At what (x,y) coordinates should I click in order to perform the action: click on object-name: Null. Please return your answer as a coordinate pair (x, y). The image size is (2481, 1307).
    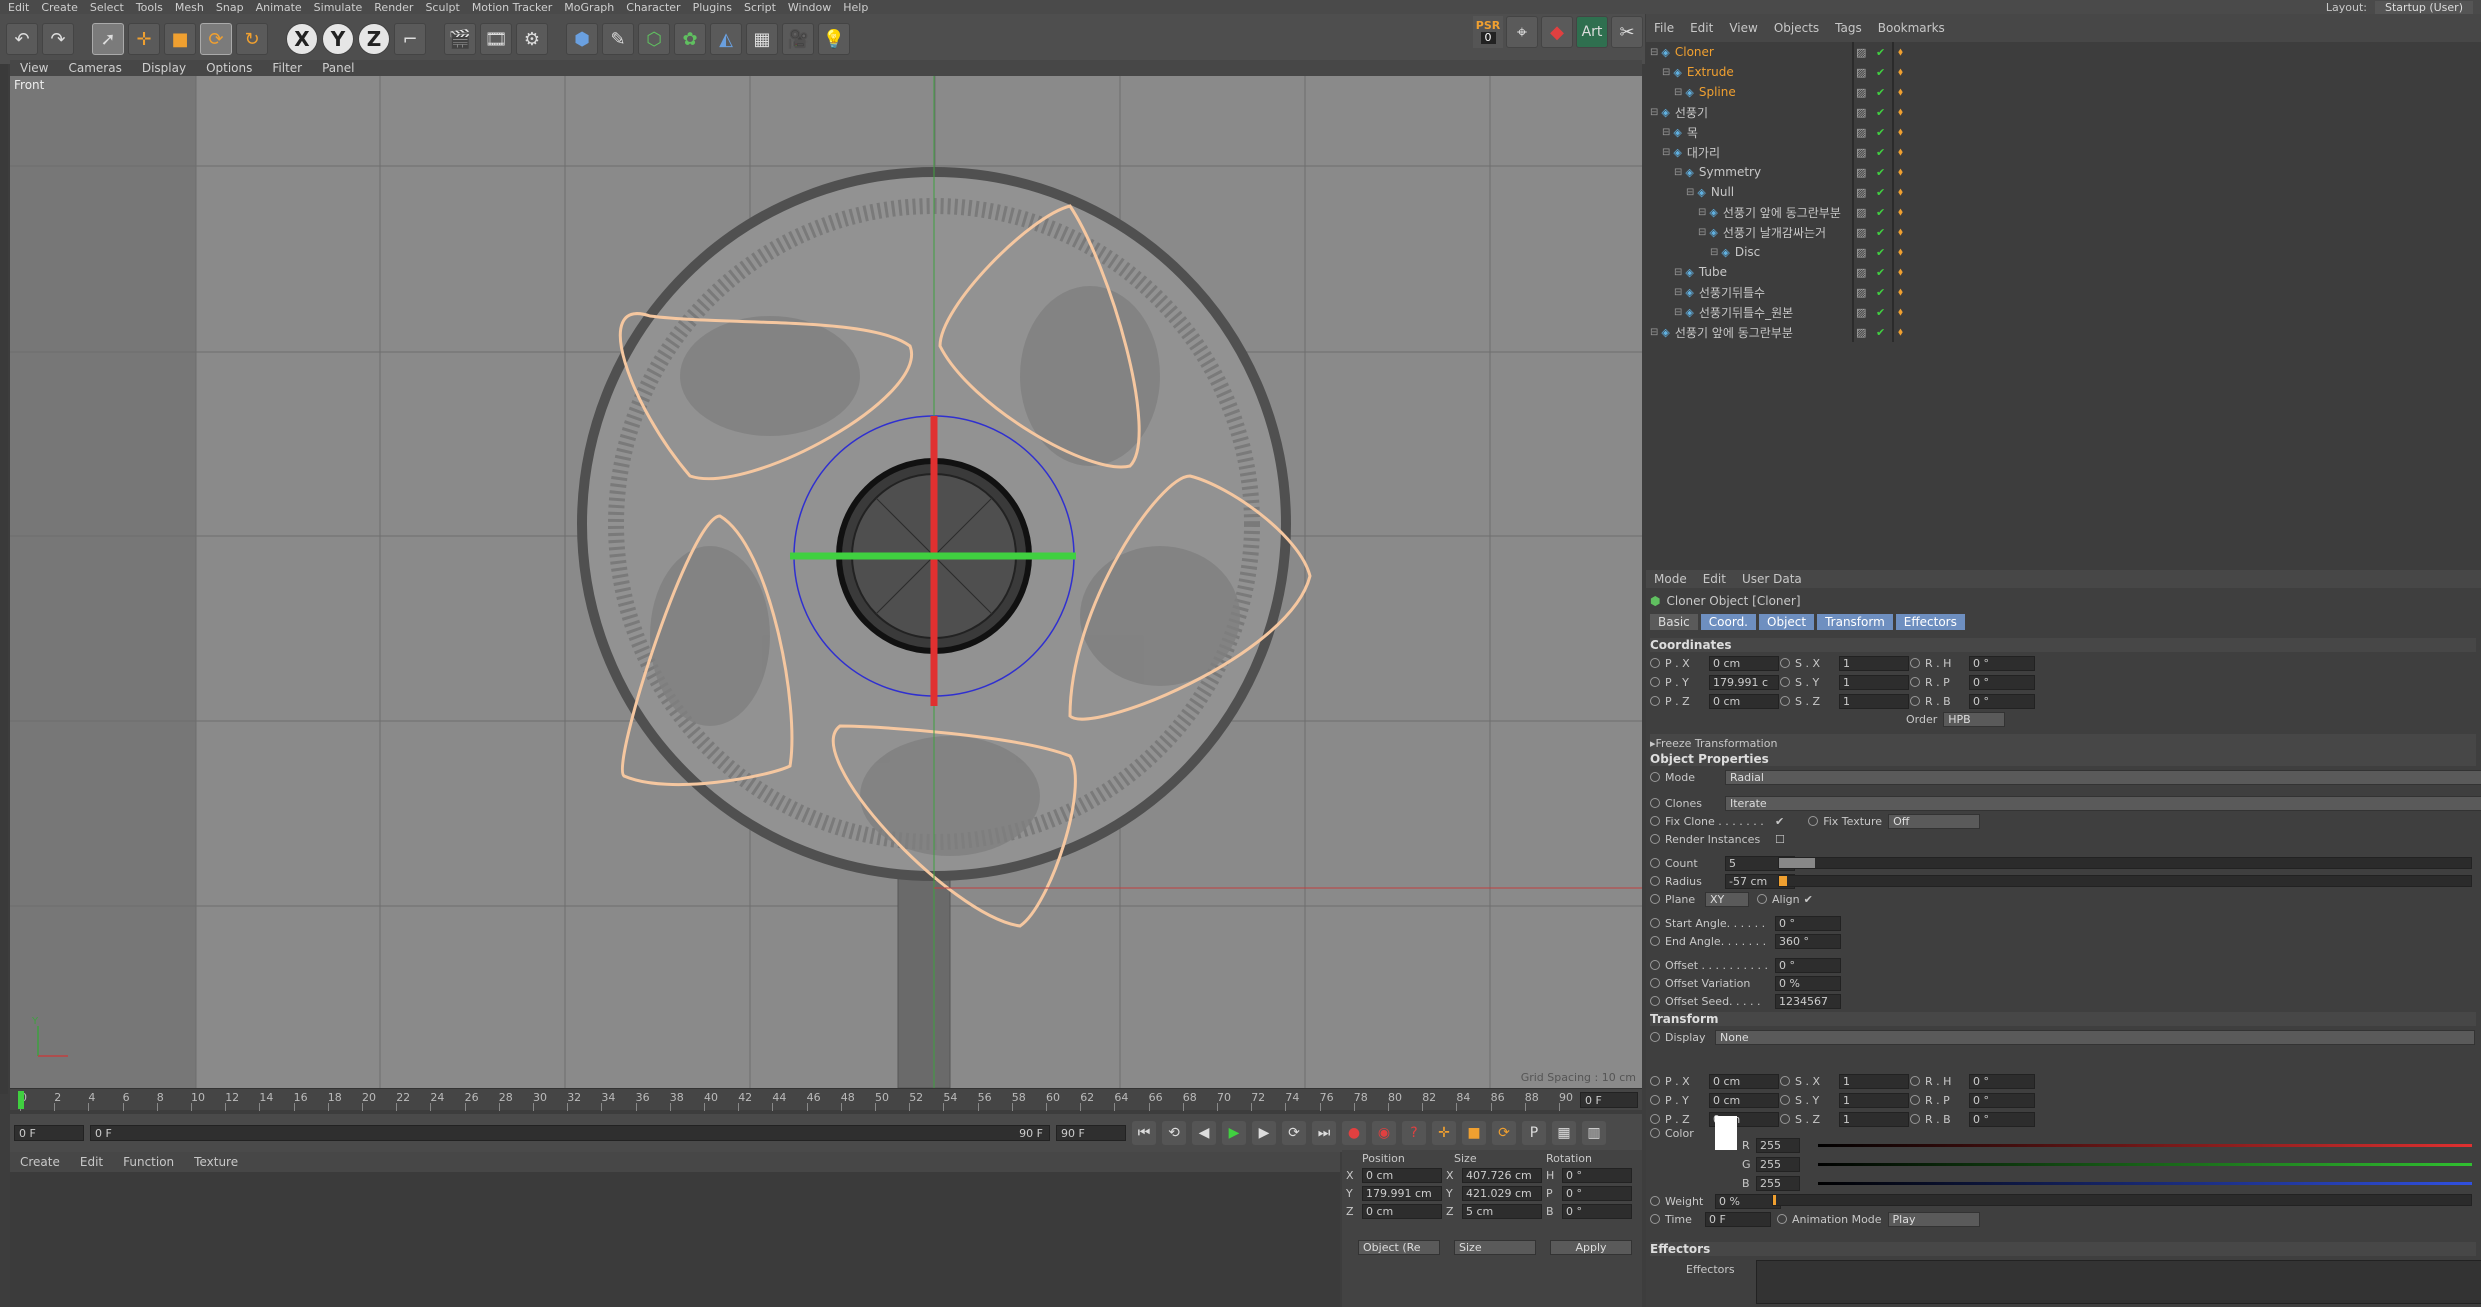
    Looking at the image, I should click on (1722, 192).